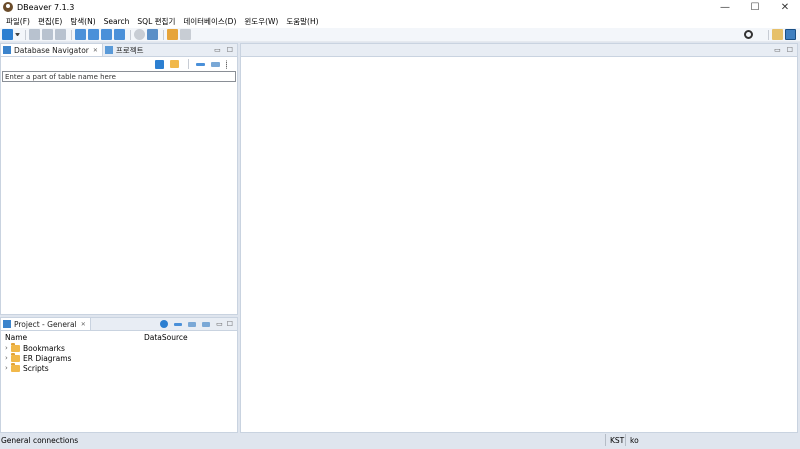 Image resolution: width=800 pixels, height=449 pixels. What do you see at coordinates (166, 337) in the screenshot?
I see `column-datasource: DataSource` at bounding box center [166, 337].